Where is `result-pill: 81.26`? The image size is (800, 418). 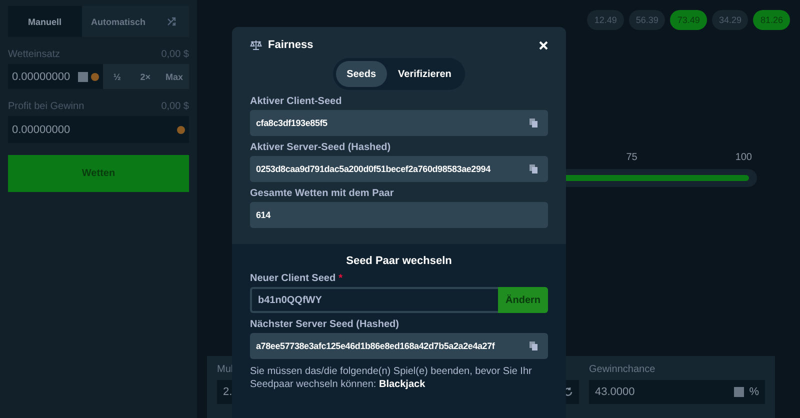 result-pill: 81.26 is located at coordinates (771, 20).